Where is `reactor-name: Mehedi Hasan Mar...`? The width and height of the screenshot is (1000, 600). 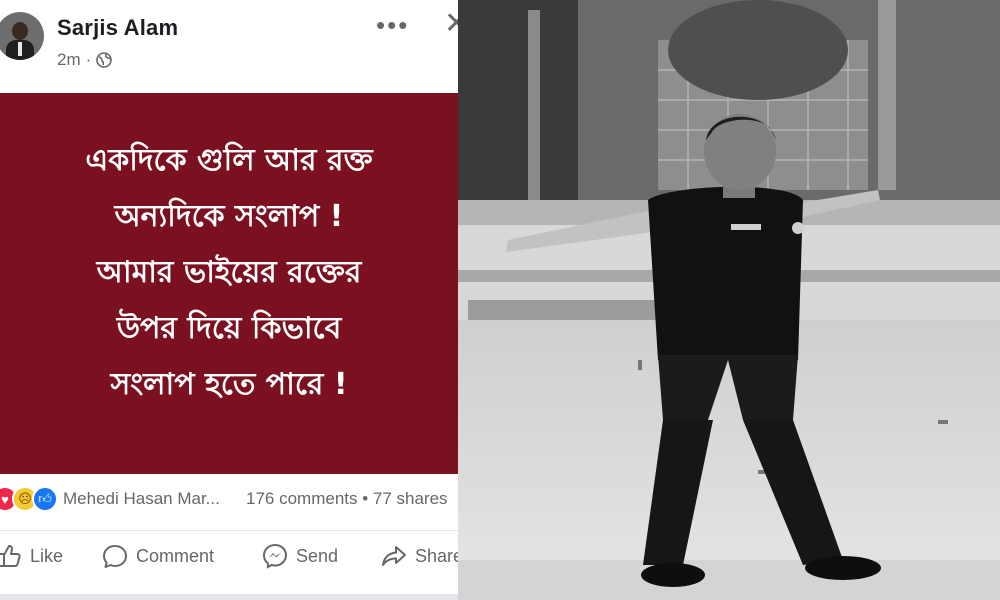 reactor-name: Mehedi Hasan Mar... is located at coordinates (141, 499).